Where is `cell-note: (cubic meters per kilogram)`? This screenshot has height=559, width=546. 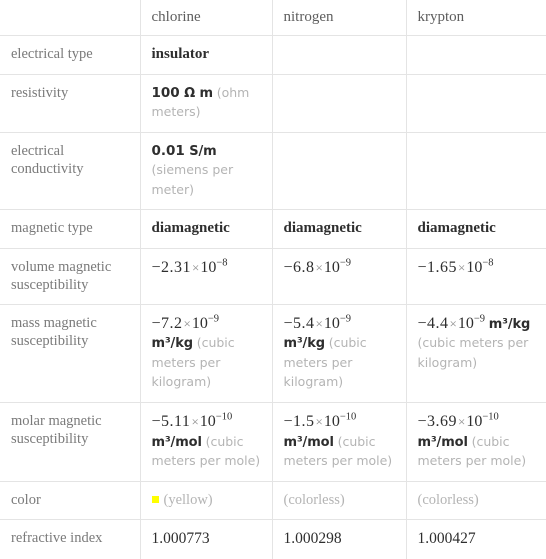
cell-note: (cubic meters per kilogram) is located at coordinates (473, 352).